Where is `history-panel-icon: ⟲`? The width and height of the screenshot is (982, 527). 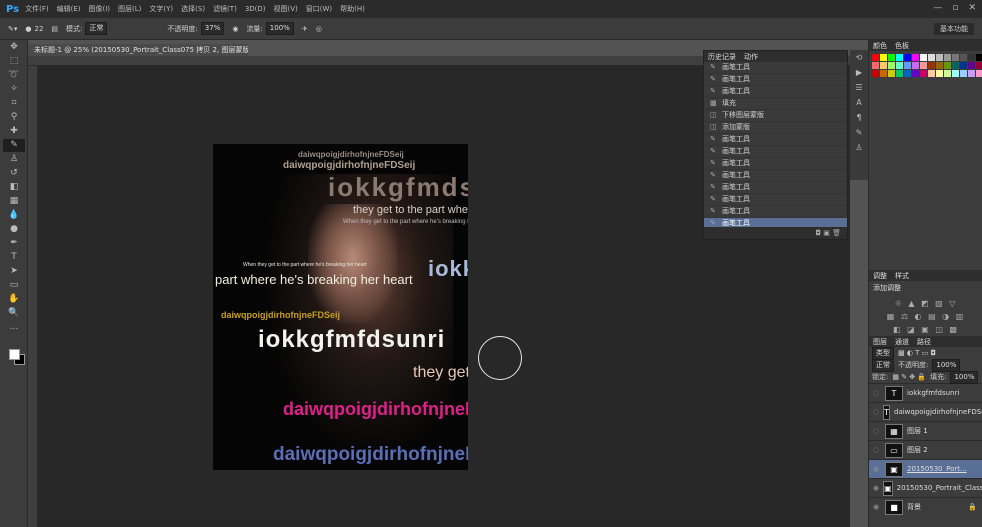
history-panel-icon: ⟲ is located at coordinates (859, 59).